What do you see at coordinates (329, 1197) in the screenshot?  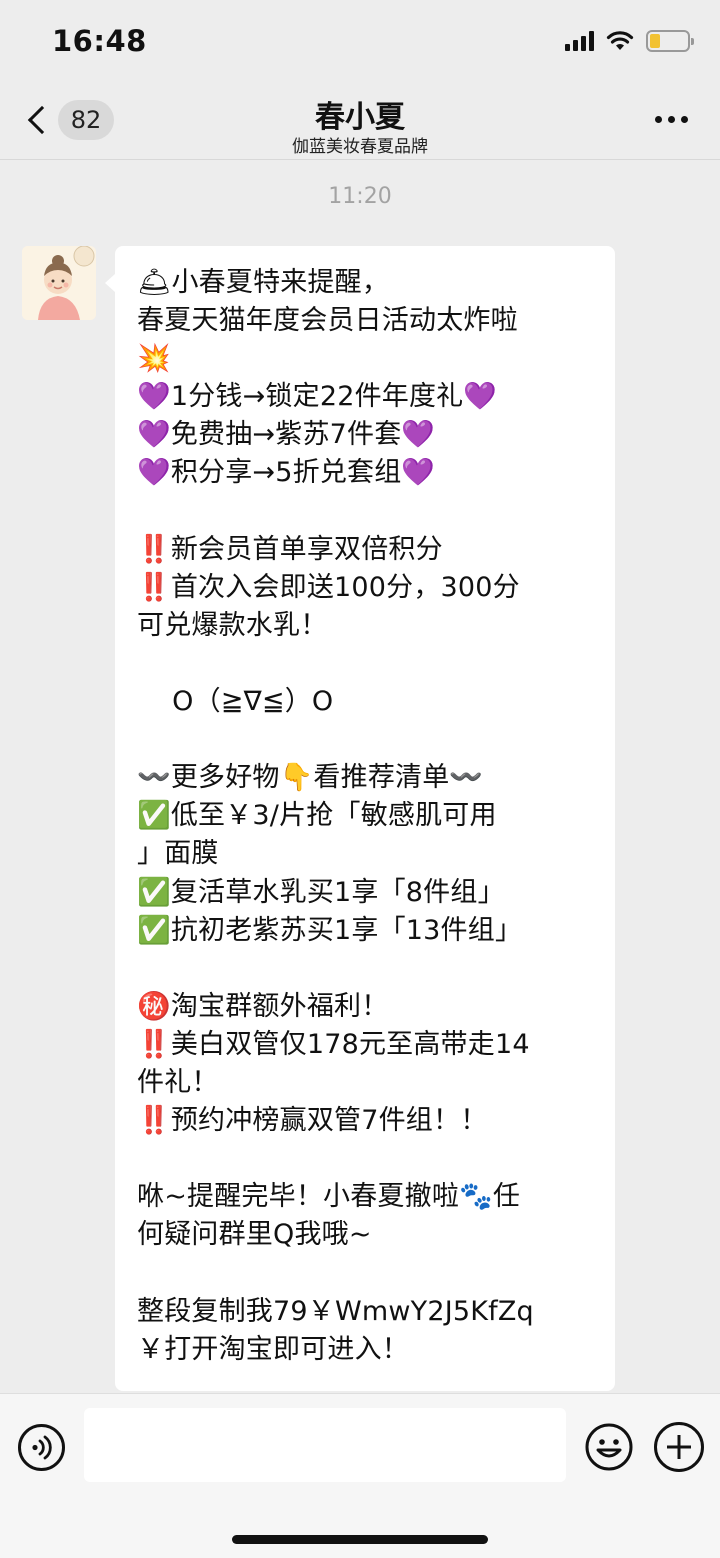 I see `message-line: 咻~提醒完毕！小春夏撤啦🐾任` at bounding box center [329, 1197].